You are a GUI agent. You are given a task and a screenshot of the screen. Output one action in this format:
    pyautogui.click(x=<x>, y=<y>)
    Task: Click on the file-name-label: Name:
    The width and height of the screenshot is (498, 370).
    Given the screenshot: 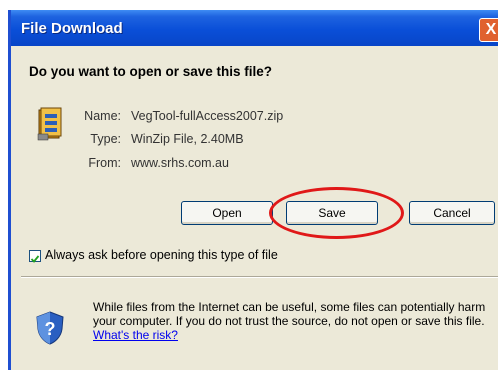 What is the action you would take?
    pyautogui.click(x=102, y=116)
    